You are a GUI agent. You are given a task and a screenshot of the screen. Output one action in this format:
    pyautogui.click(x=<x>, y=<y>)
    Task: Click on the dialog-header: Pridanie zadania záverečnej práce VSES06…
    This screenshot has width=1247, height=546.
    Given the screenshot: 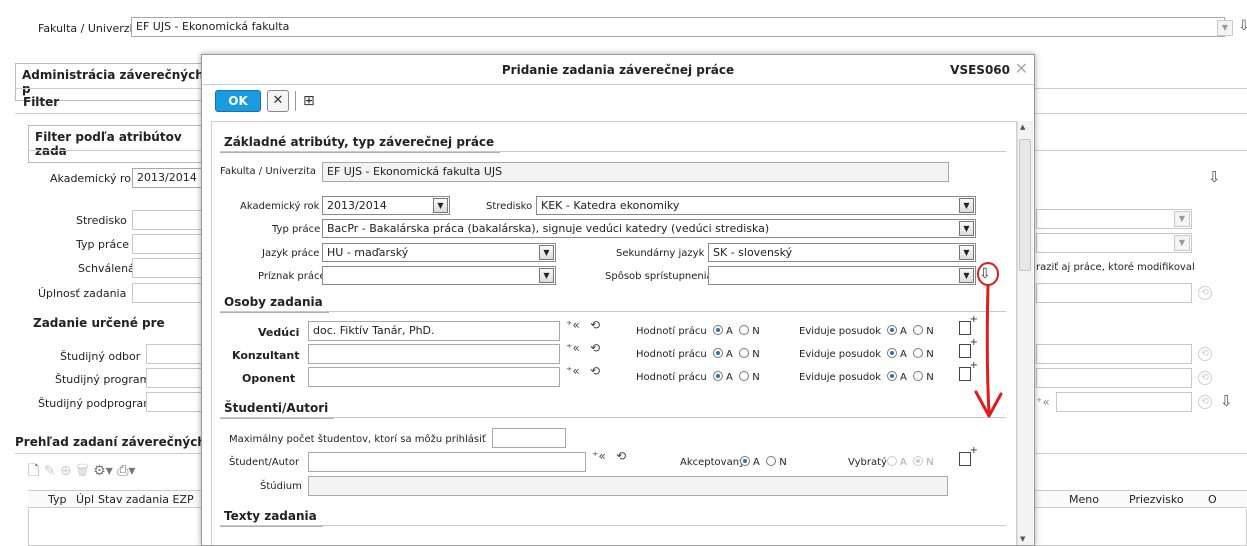 What is the action you would take?
    pyautogui.click(x=618, y=70)
    